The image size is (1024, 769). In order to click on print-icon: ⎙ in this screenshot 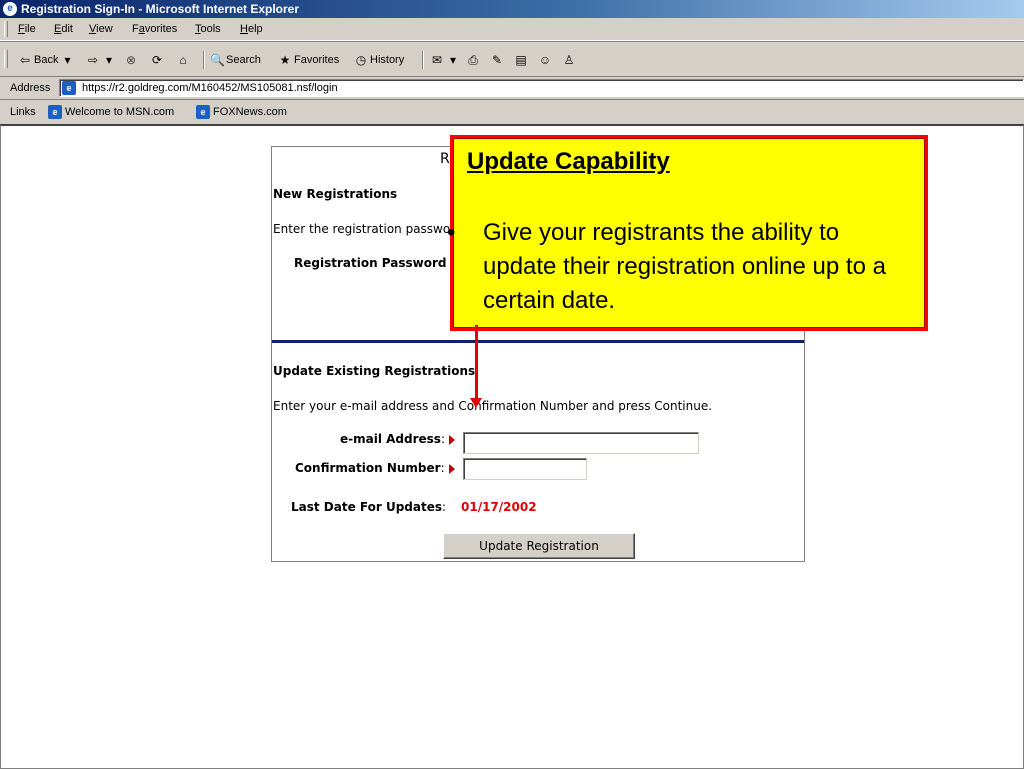, I will do `click(473, 60)`.